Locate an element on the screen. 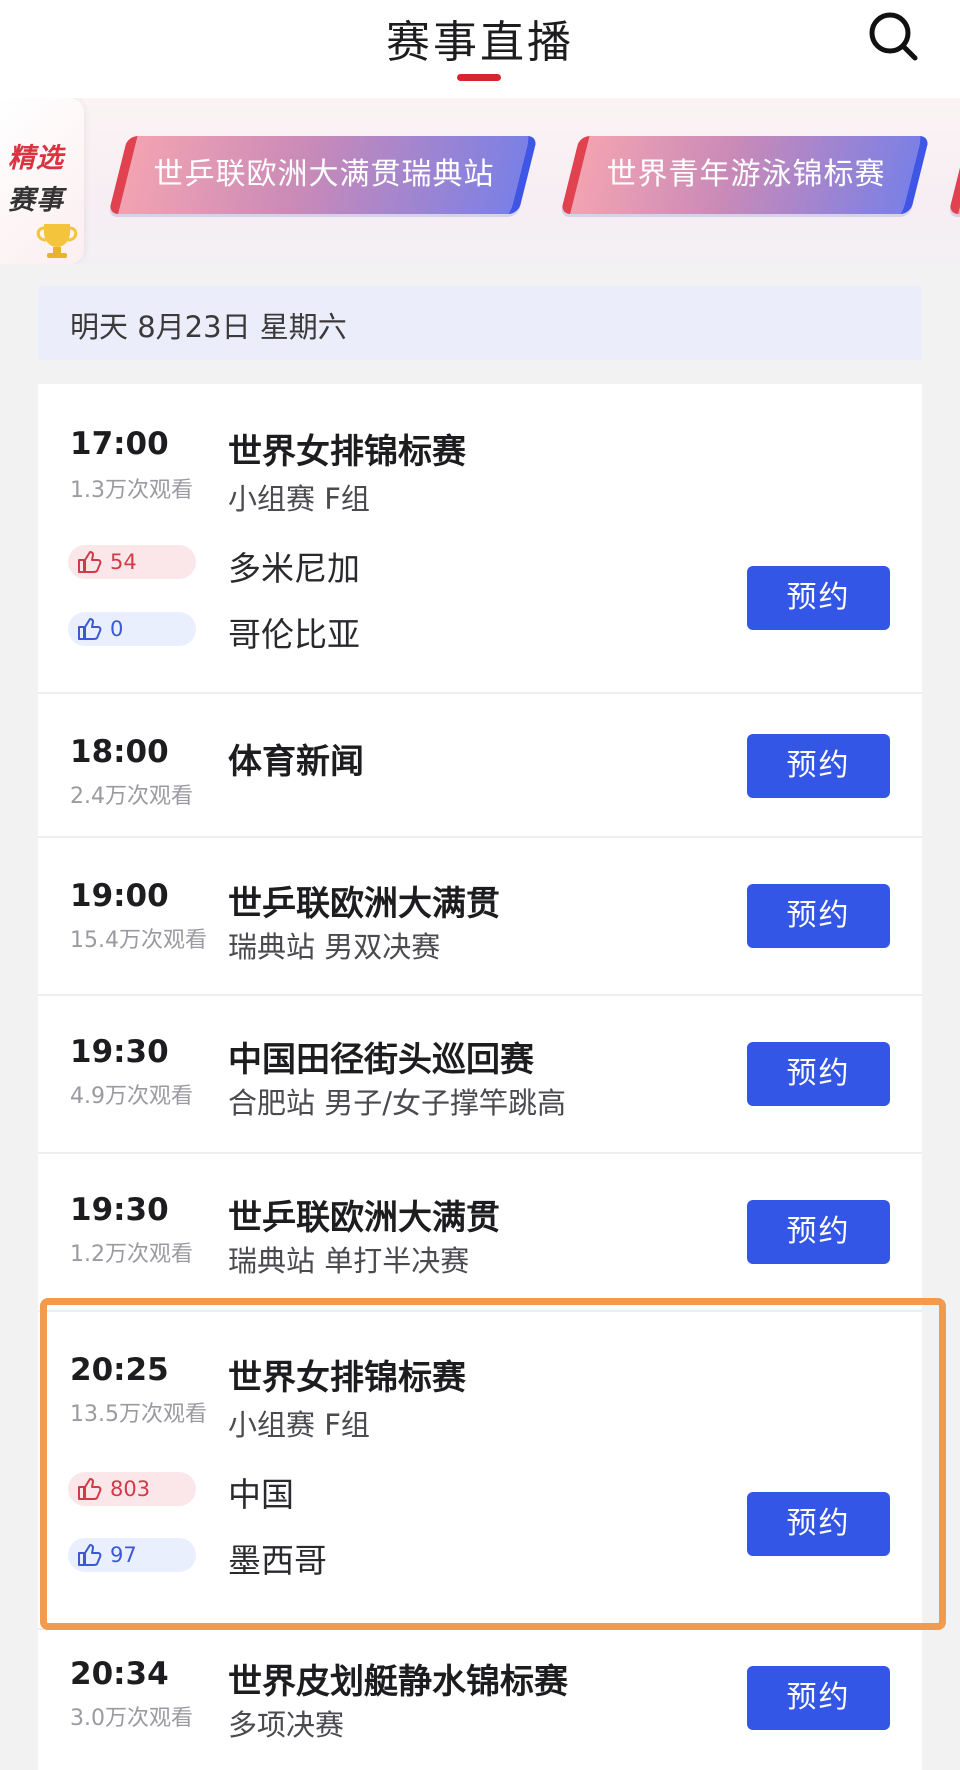 This screenshot has height=1770, width=960. like-count: 803 is located at coordinates (130, 1489).